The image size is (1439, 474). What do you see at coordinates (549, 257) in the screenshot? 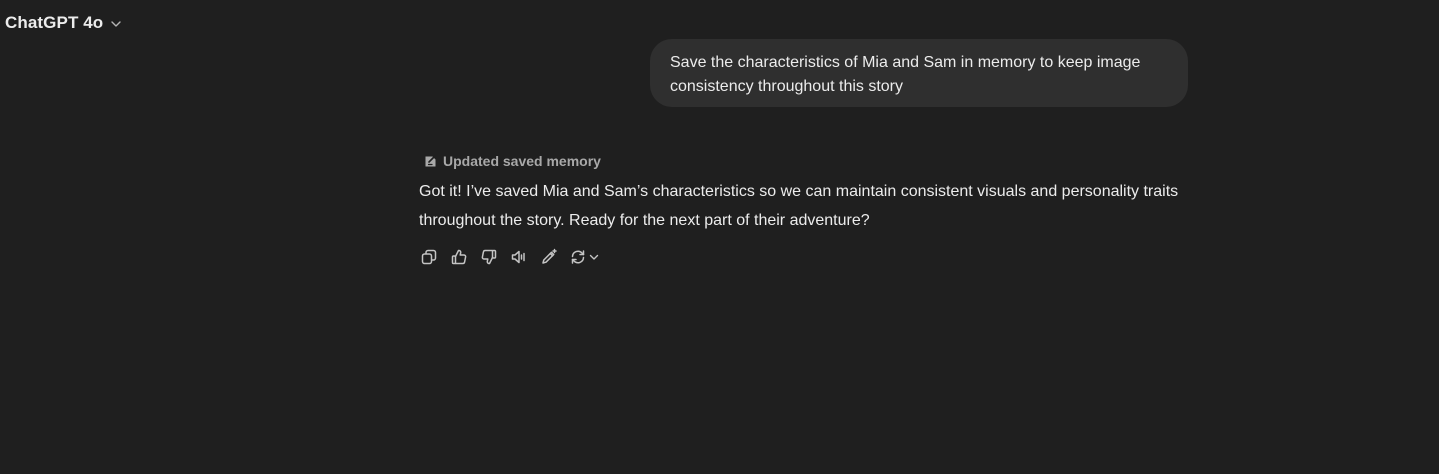
I see `pencil-sparkle-icon` at bounding box center [549, 257].